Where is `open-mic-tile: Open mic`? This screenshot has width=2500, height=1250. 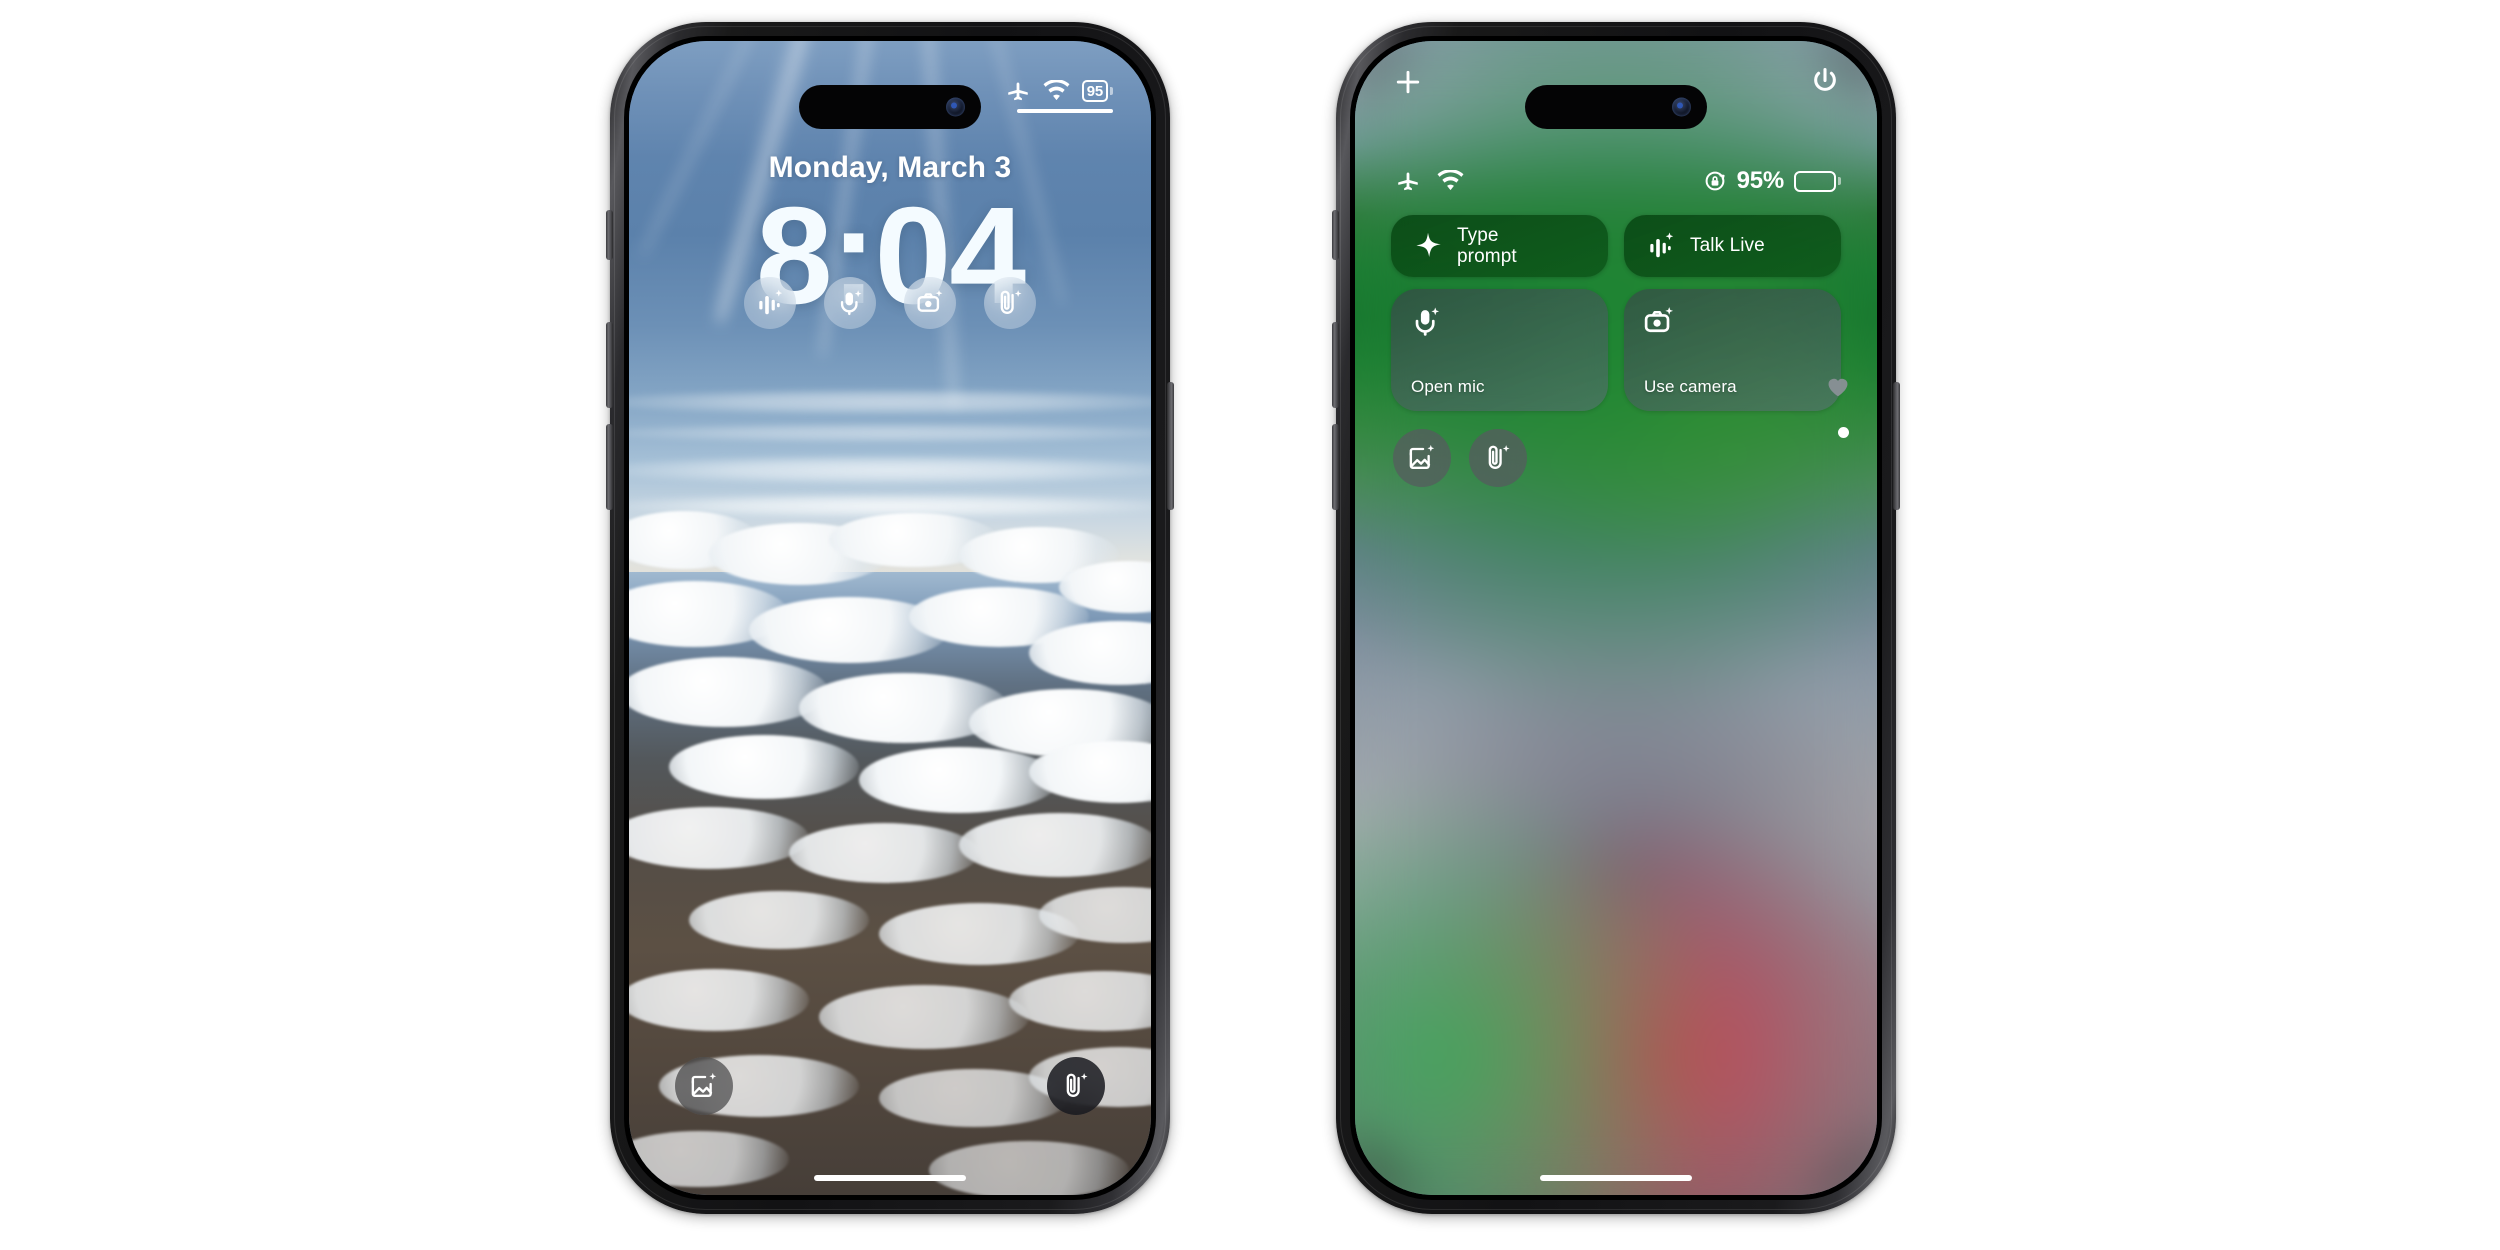 open-mic-tile: Open mic is located at coordinates (1499, 350).